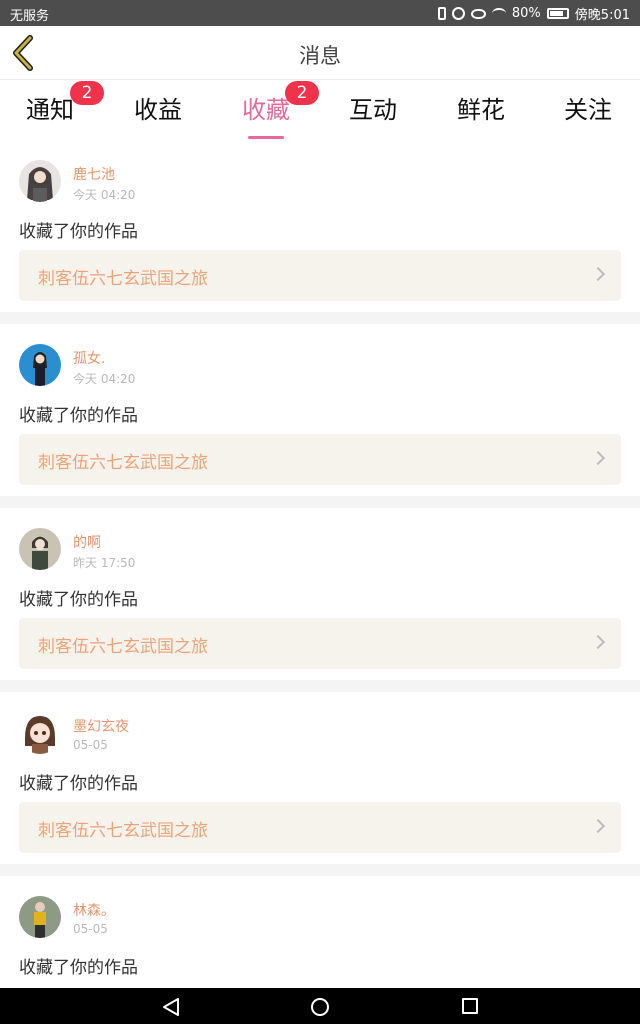  I want to click on vibrate-icon, so click(441, 13).